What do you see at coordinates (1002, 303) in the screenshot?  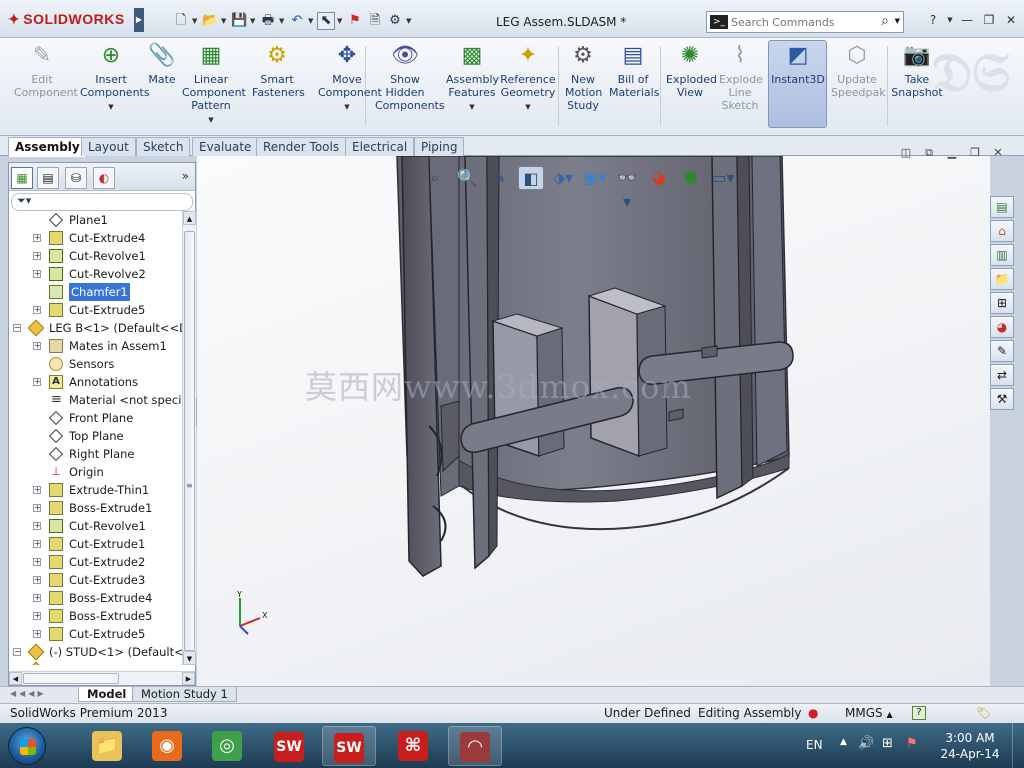 I see `view-palette-icon: ⊞` at bounding box center [1002, 303].